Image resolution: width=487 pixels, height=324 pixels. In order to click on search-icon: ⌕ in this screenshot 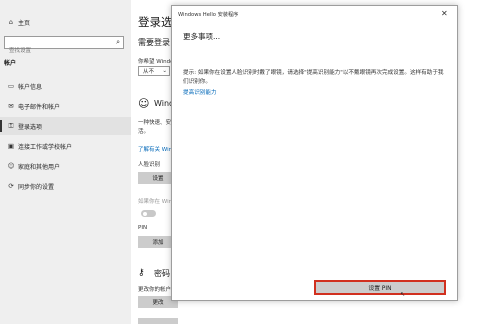, I will do `click(118, 42)`.